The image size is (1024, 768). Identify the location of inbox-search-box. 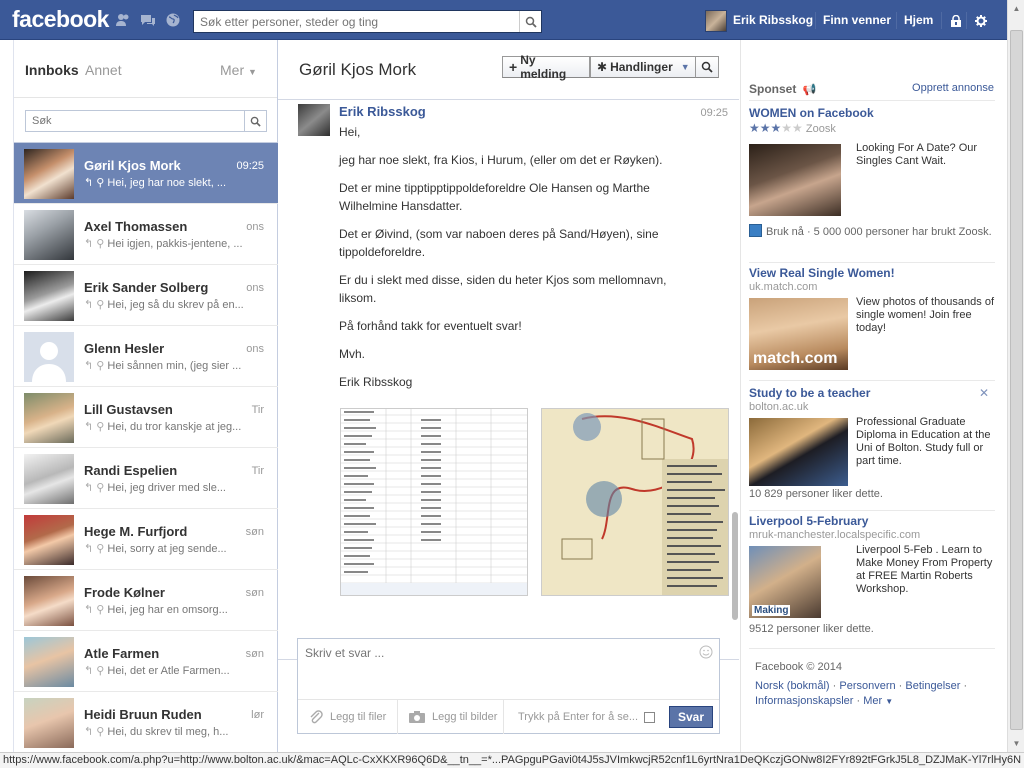
(146, 121).